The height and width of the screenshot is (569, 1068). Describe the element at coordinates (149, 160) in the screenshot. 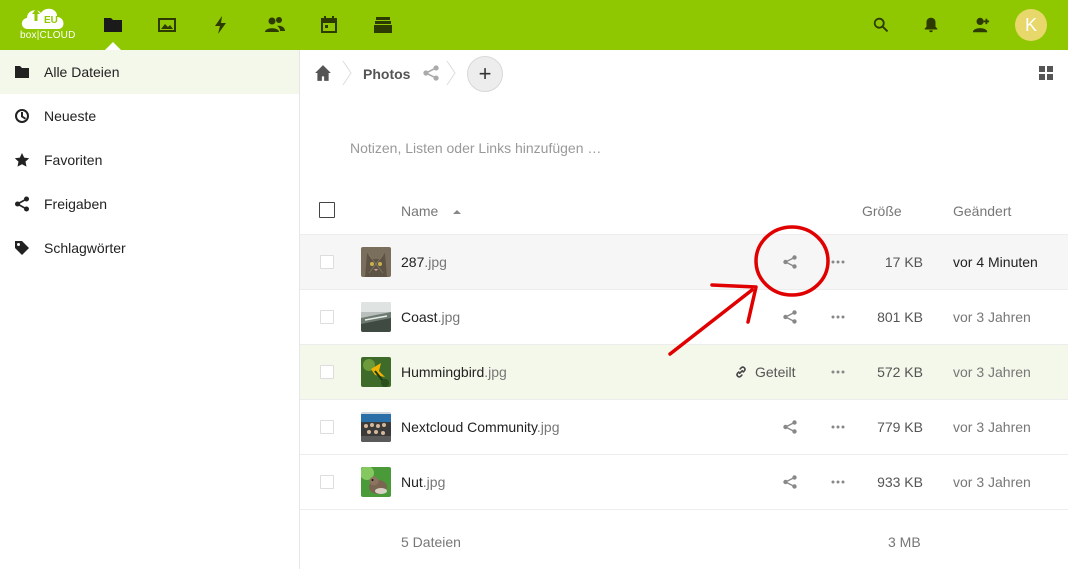

I see `sidebar-item-favorites: Favoriten` at that location.